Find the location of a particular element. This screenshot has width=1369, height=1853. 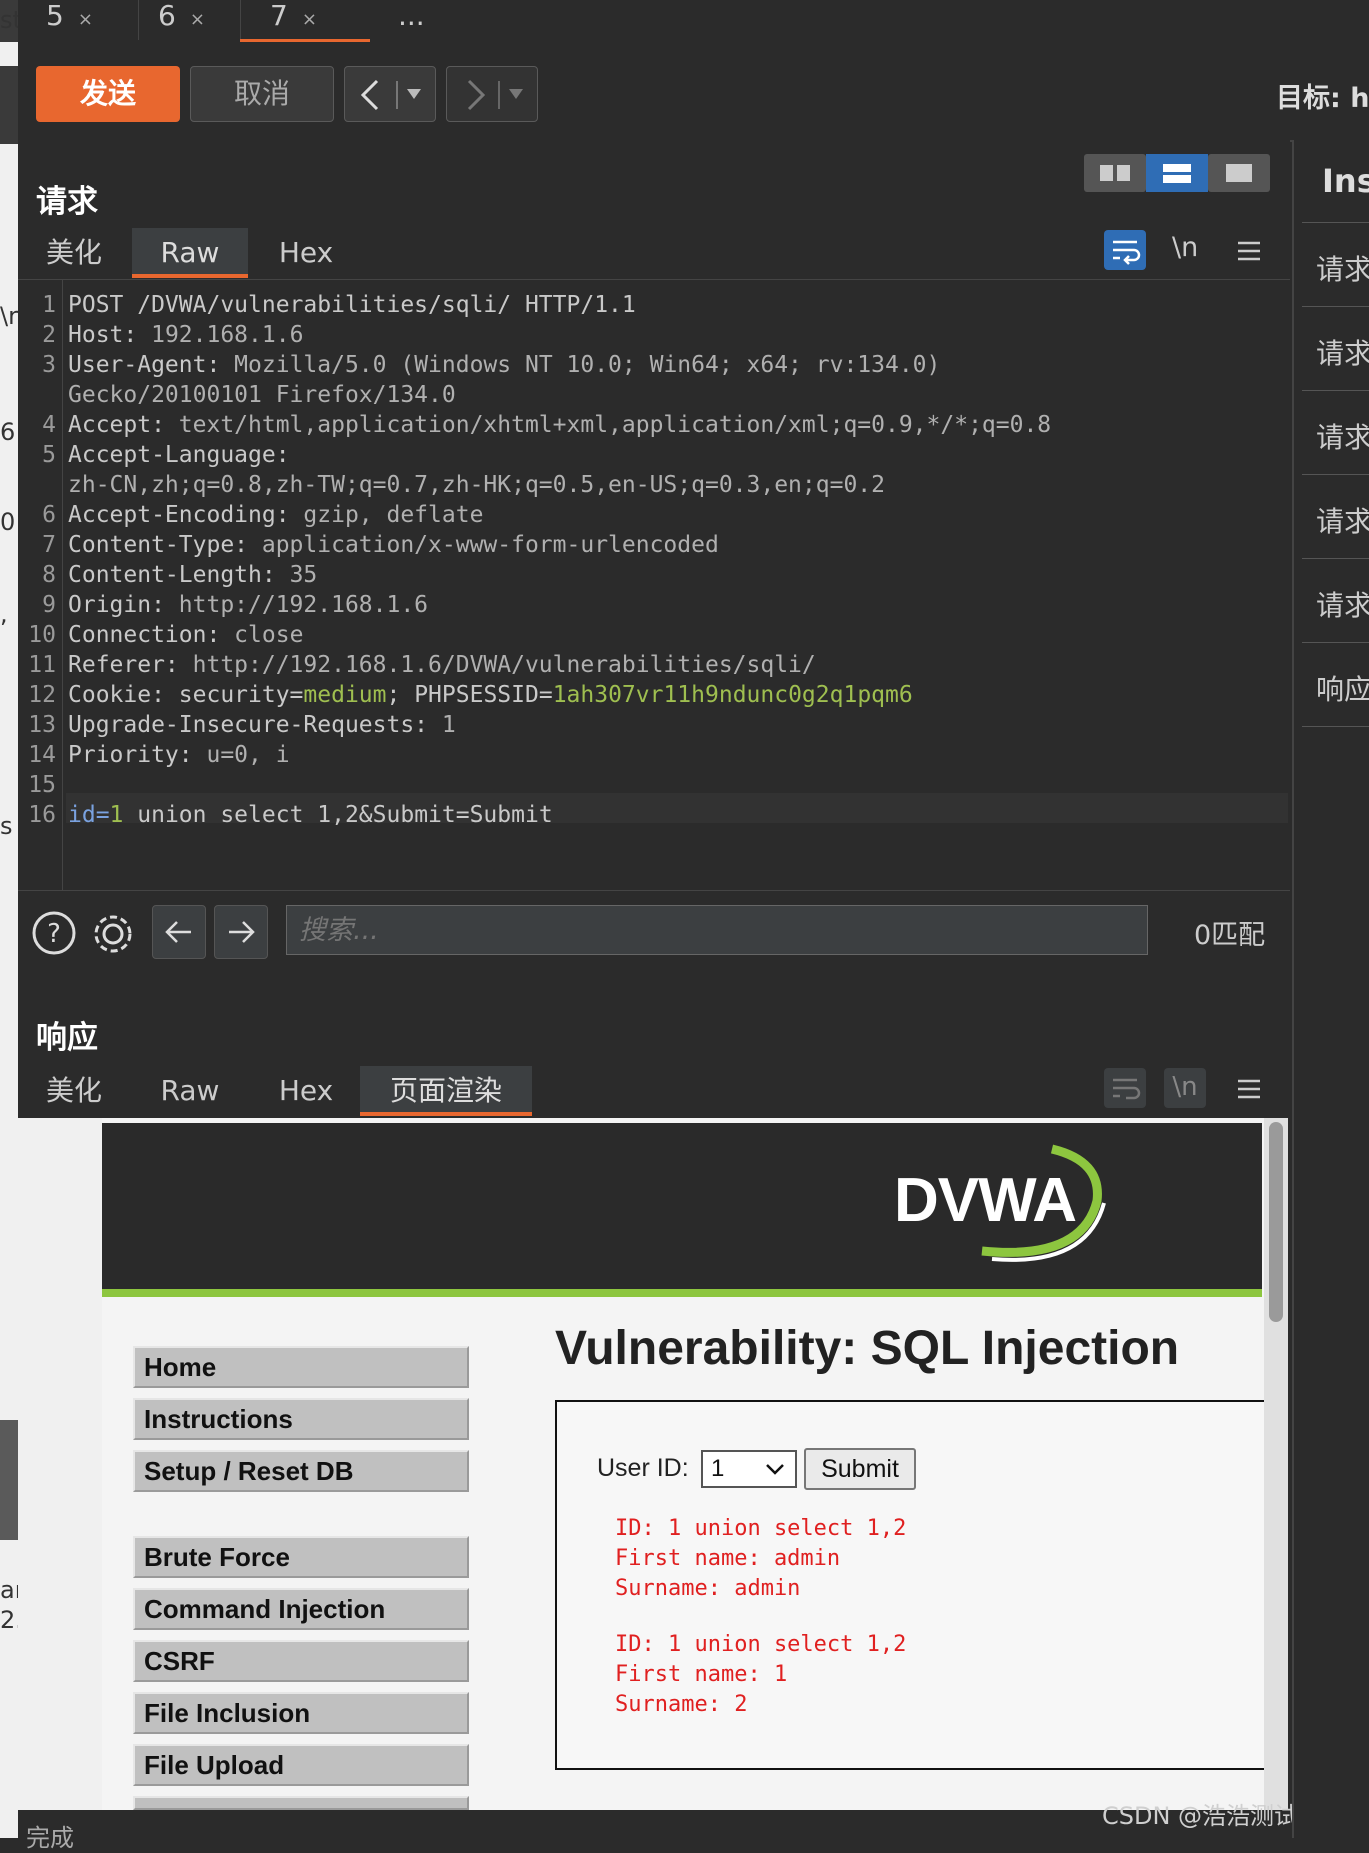

layout-stacked-button is located at coordinates (1177, 173).